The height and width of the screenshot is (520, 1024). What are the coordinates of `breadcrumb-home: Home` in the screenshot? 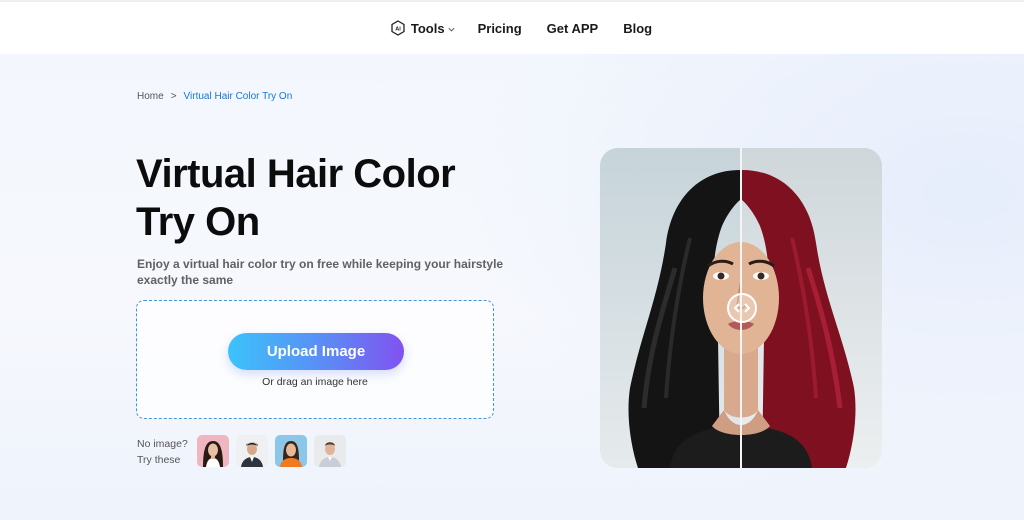 It's located at (150, 96).